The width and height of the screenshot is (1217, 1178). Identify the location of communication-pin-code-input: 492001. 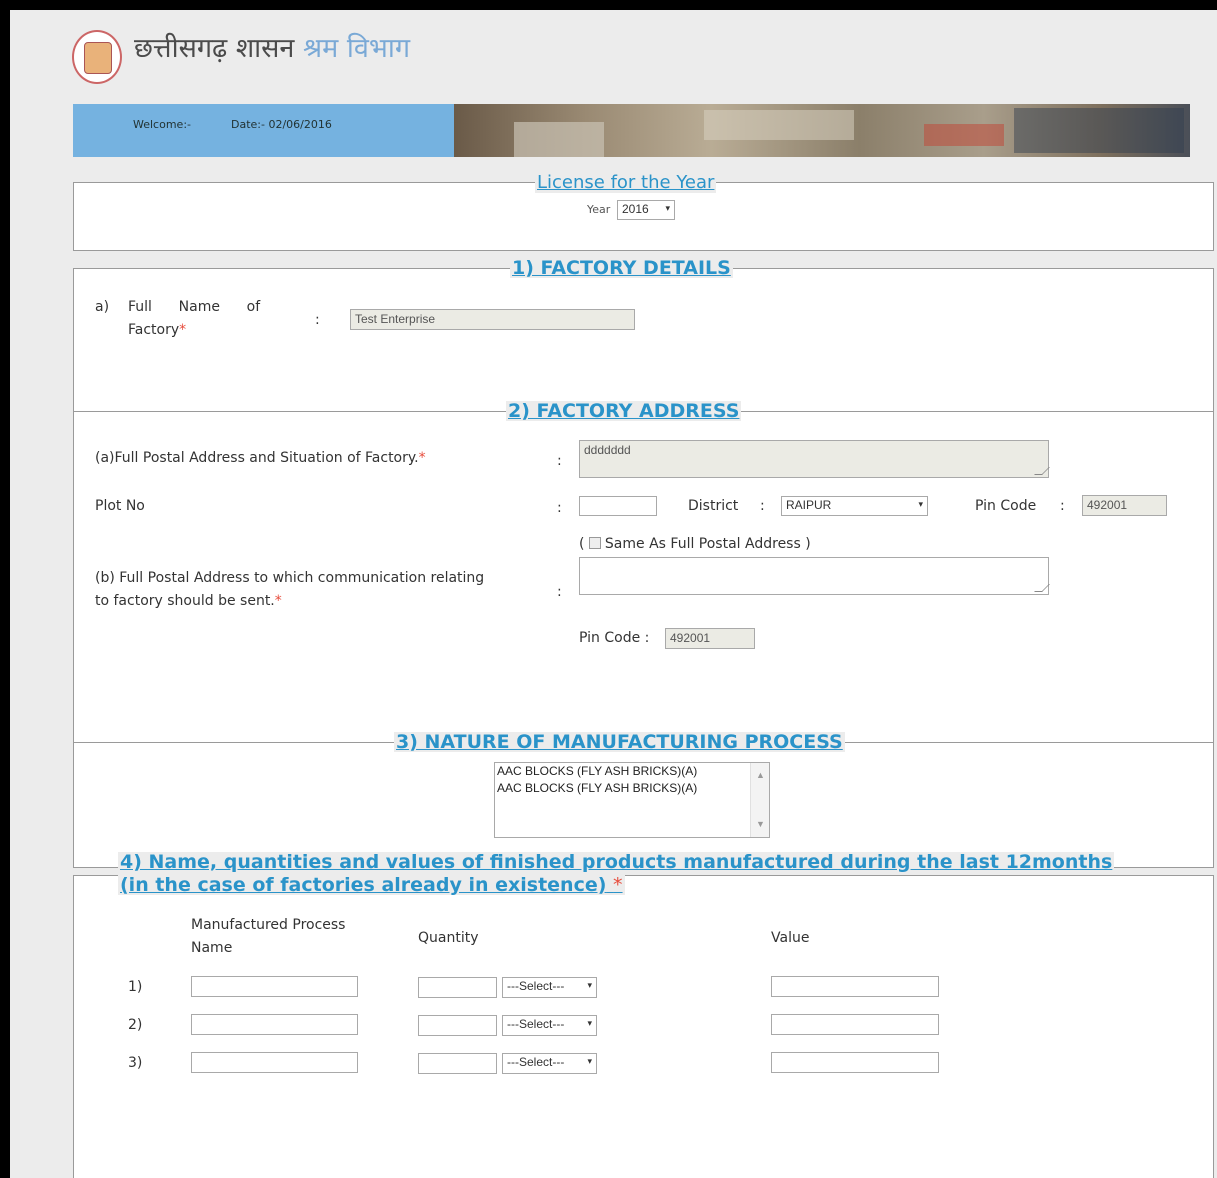
(710, 638).